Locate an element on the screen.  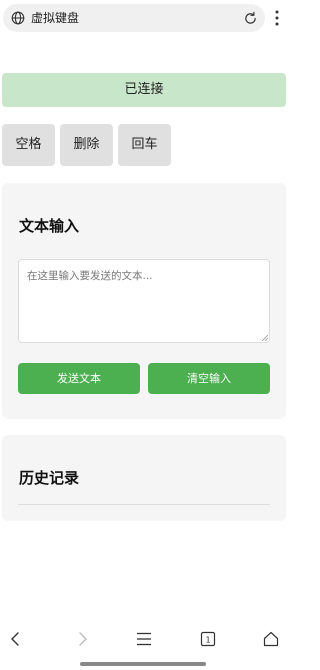
address-text: 虚拟键盘 is located at coordinates (55, 18).